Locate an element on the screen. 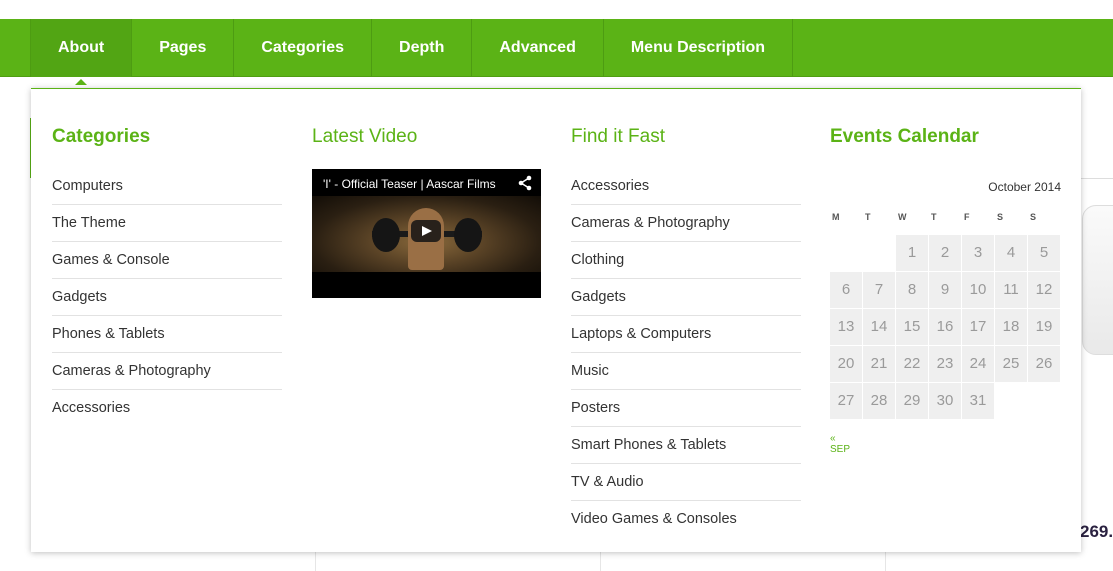 The height and width of the screenshot is (571, 1113). dropdown-caret is located at coordinates (81, 82).